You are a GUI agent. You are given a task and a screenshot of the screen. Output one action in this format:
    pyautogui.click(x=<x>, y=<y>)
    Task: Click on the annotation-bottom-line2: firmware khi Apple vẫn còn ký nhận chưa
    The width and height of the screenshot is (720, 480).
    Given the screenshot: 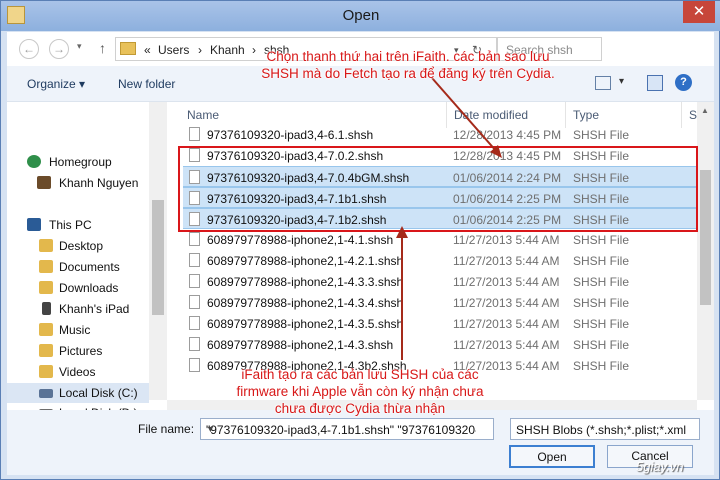 What is the action you would take?
    pyautogui.click(x=360, y=391)
    